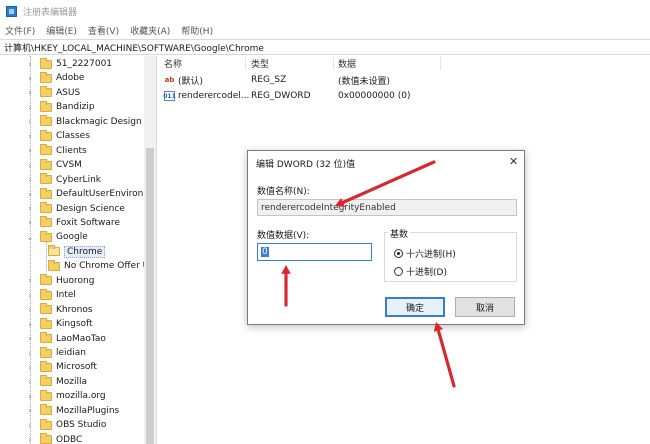  What do you see at coordinates (72, 237) in the screenshot?
I see `tree-item-label: Google` at bounding box center [72, 237].